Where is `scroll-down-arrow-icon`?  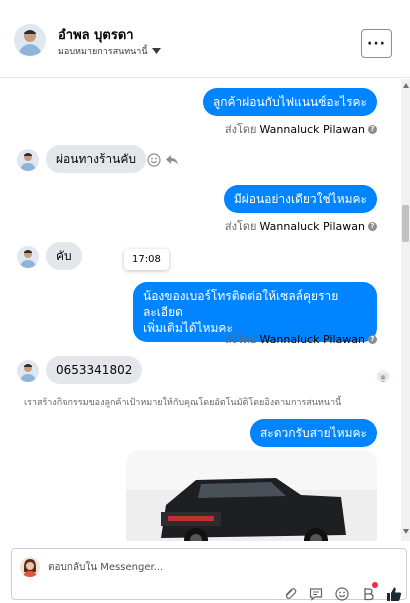
scroll-down-arrow-icon is located at coordinates (406, 531).